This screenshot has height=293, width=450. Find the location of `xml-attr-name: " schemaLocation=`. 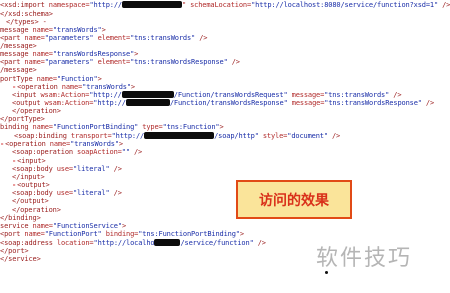

xml-attr-name: " schemaLocation= is located at coordinates (216, 5).